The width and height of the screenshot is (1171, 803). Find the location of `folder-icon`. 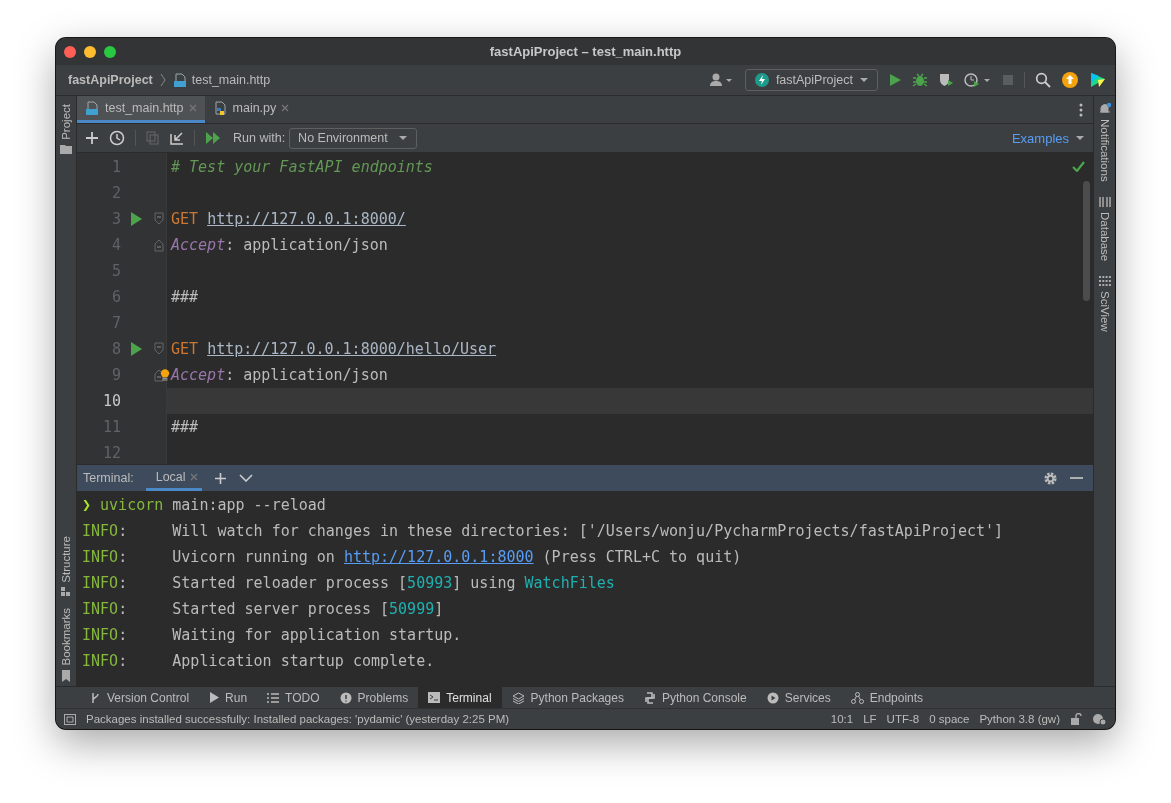

folder-icon is located at coordinates (66, 148).